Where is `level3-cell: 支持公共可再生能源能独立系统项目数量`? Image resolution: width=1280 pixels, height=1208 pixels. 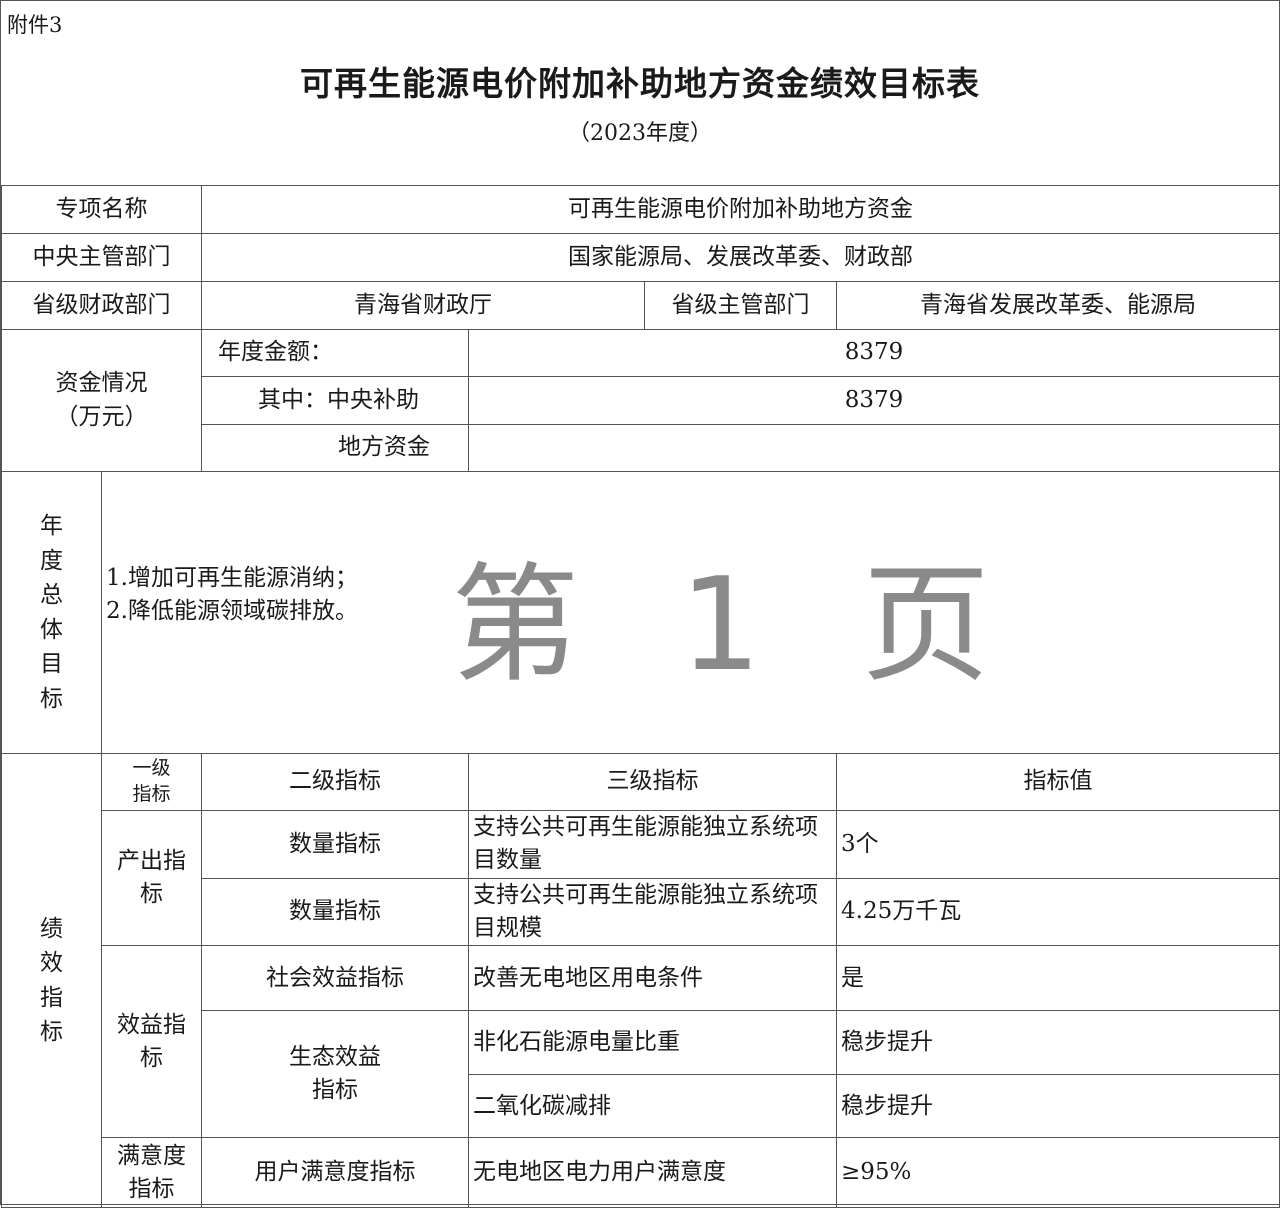 level3-cell: 支持公共可再生能源能独立系统项目数量 is located at coordinates (652, 844).